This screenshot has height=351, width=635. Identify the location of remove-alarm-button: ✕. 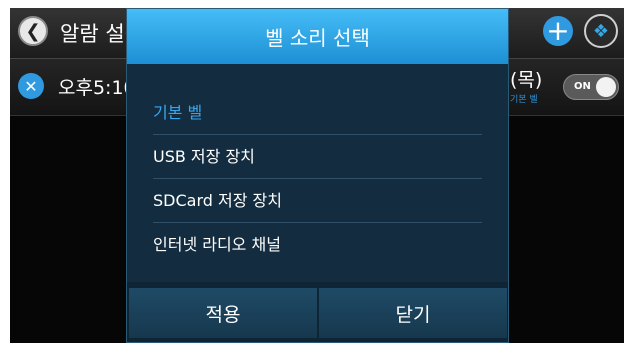
(31, 86).